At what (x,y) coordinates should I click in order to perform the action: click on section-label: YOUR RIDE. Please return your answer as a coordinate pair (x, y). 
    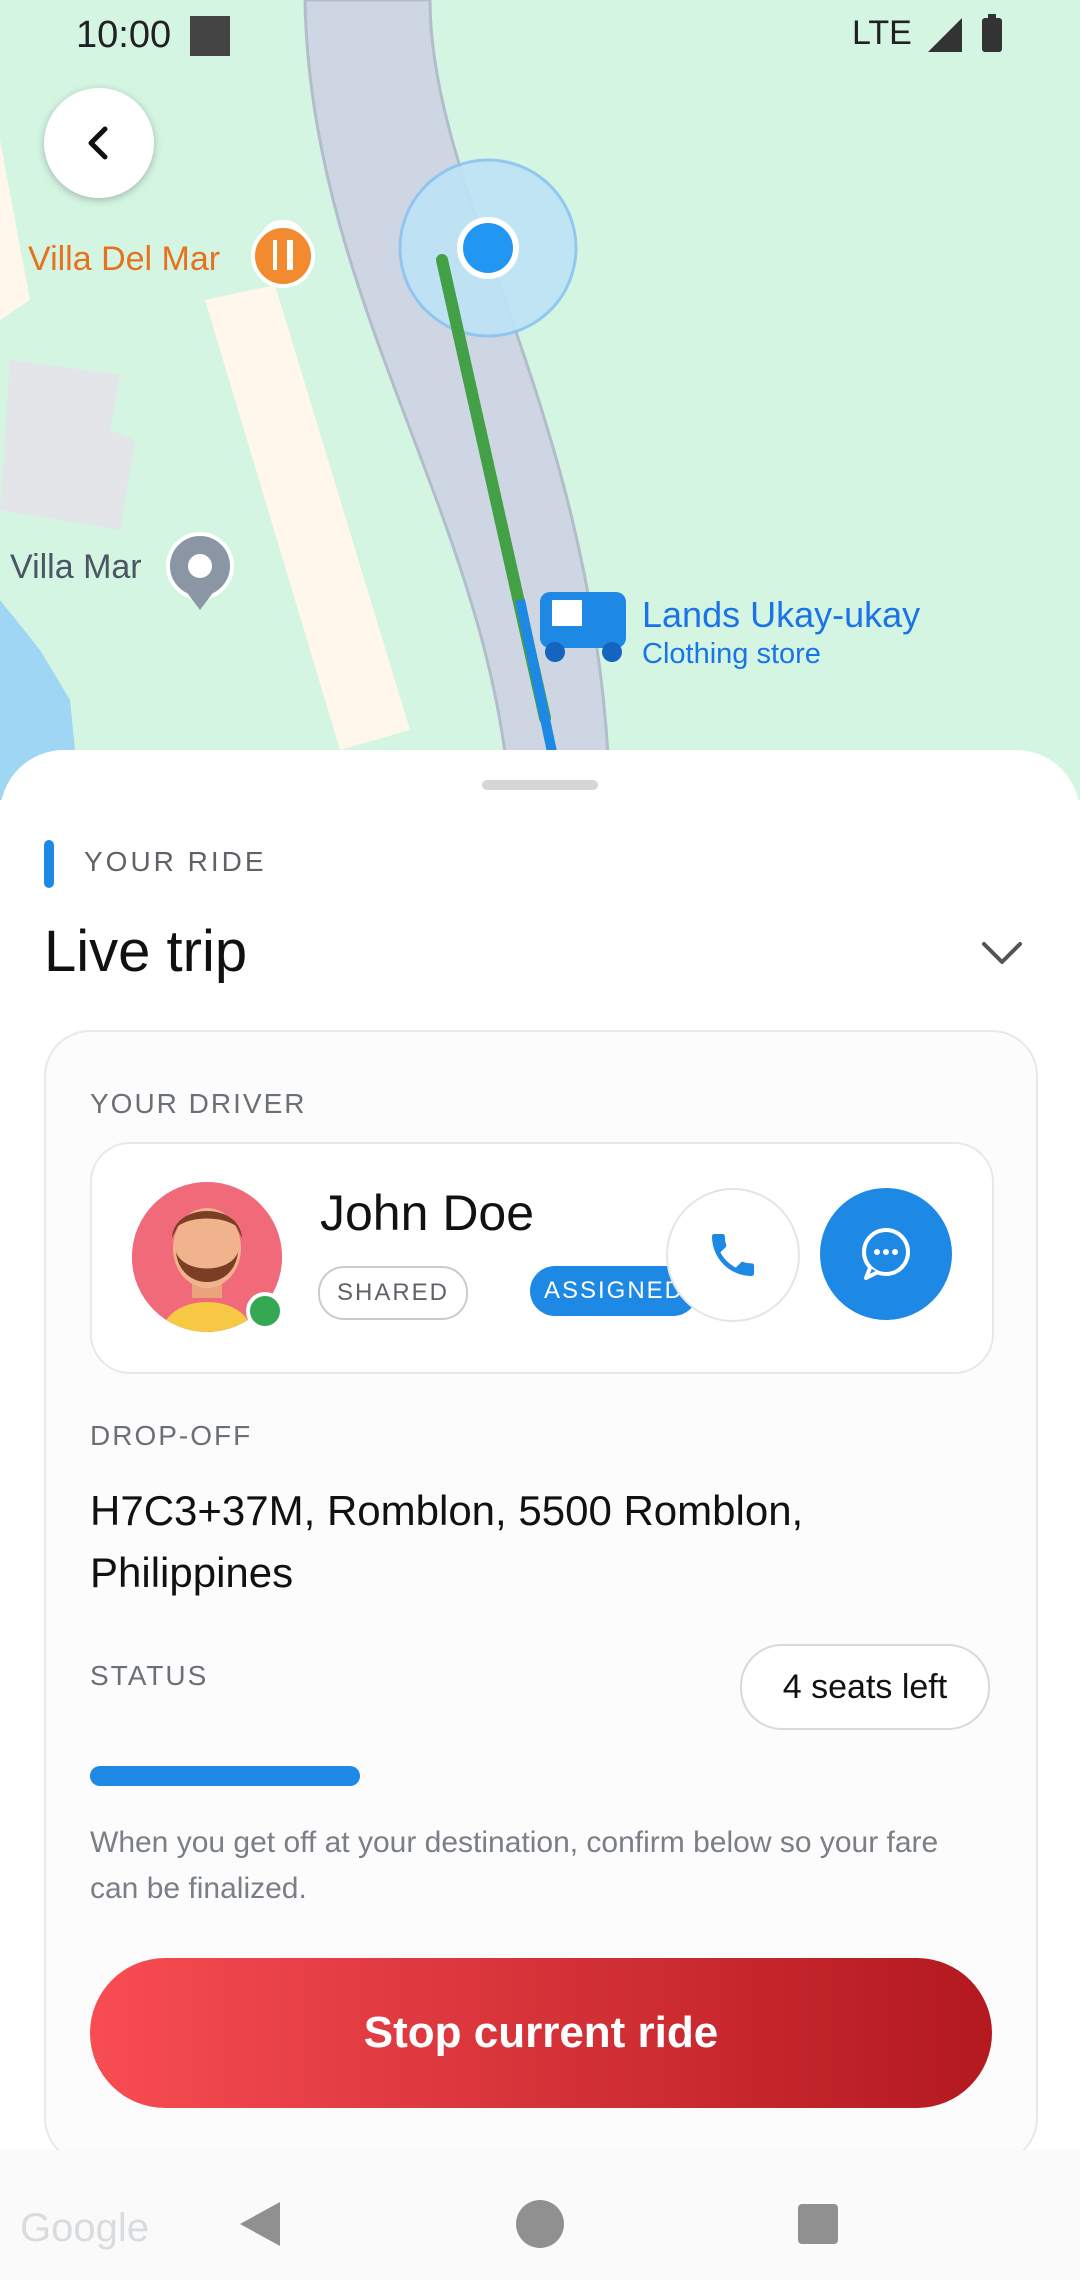
    Looking at the image, I should click on (175, 861).